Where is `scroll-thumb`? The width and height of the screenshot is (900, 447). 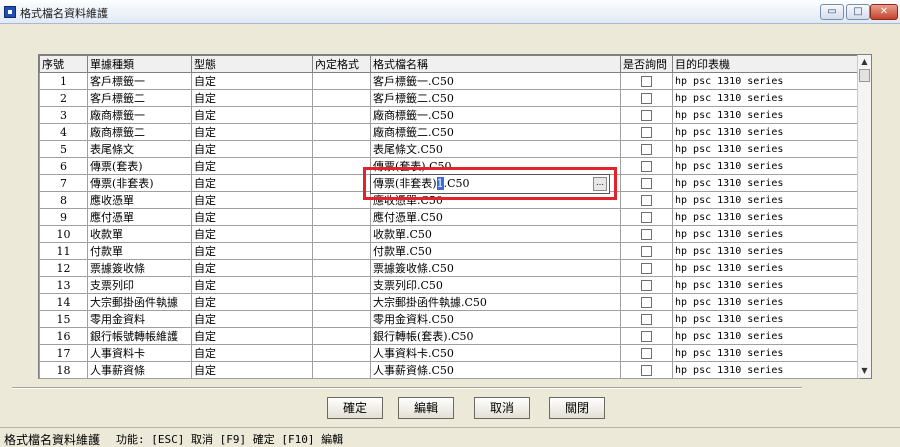
scroll-thumb is located at coordinates (864, 75).